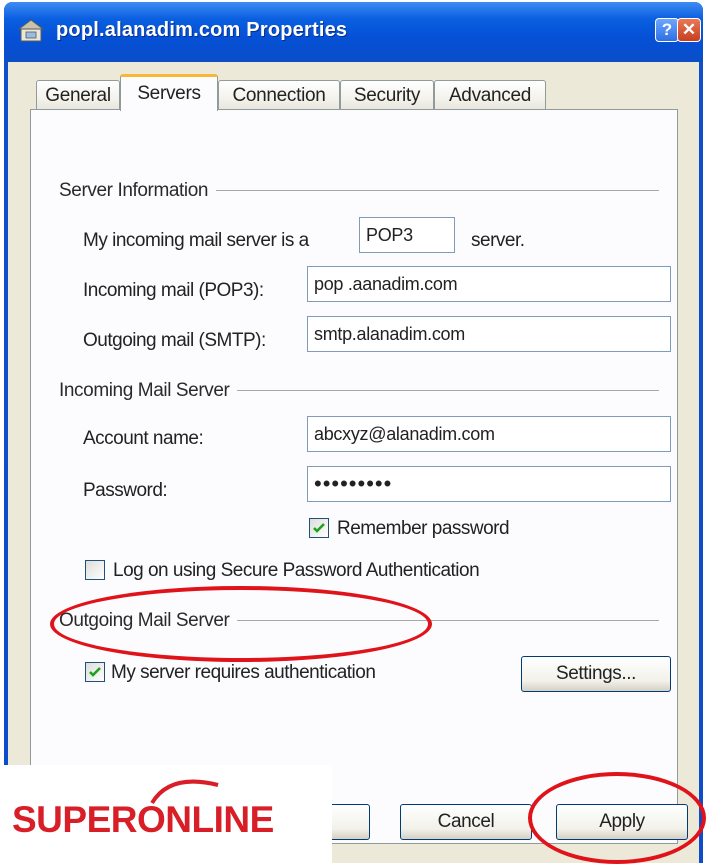 The width and height of the screenshot is (707, 864). What do you see at coordinates (125, 490) in the screenshot?
I see `password-label: Password:` at bounding box center [125, 490].